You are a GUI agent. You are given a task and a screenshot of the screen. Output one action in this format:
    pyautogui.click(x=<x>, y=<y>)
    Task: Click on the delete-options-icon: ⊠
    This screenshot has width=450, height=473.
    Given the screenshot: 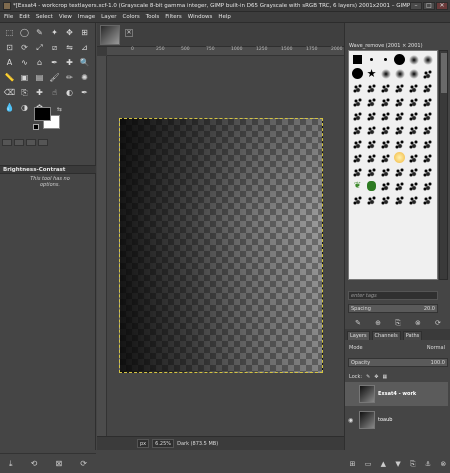 What is the action you would take?
    pyautogui.click(x=58, y=463)
    